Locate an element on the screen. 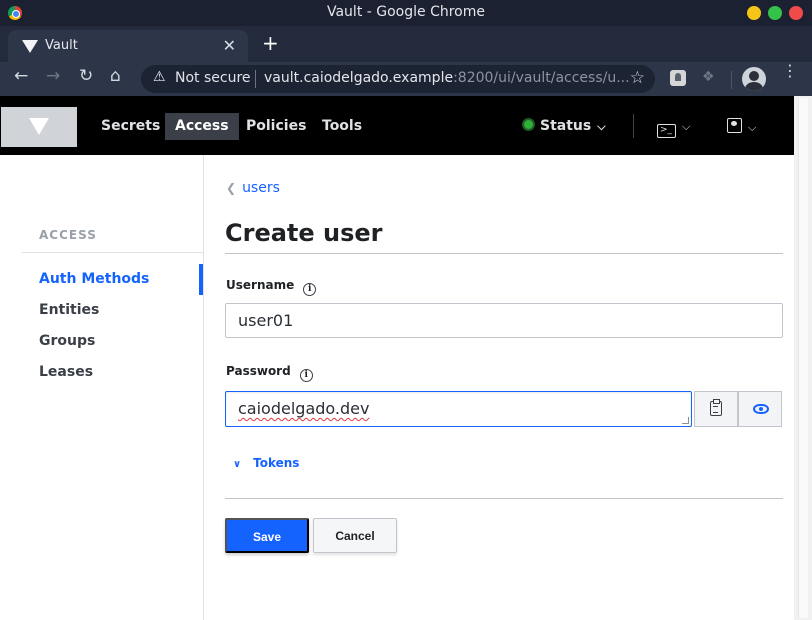  password-value: caiodelgado.dev is located at coordinates (304, 408).